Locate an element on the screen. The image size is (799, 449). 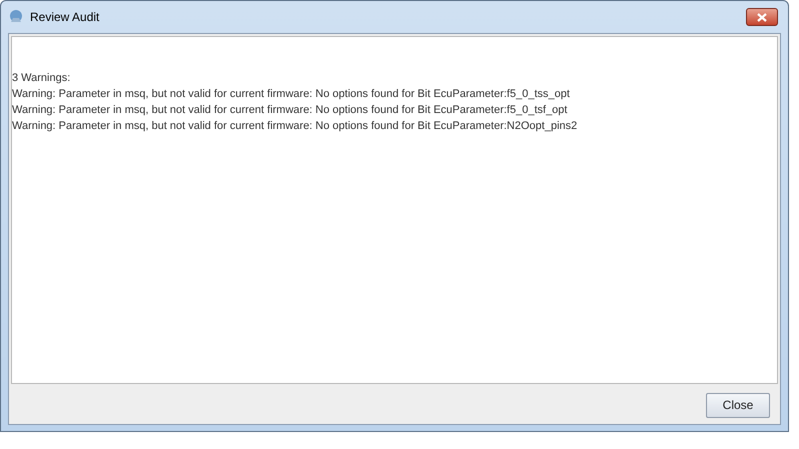
close-button: Close is located at coordinates (738, 405).